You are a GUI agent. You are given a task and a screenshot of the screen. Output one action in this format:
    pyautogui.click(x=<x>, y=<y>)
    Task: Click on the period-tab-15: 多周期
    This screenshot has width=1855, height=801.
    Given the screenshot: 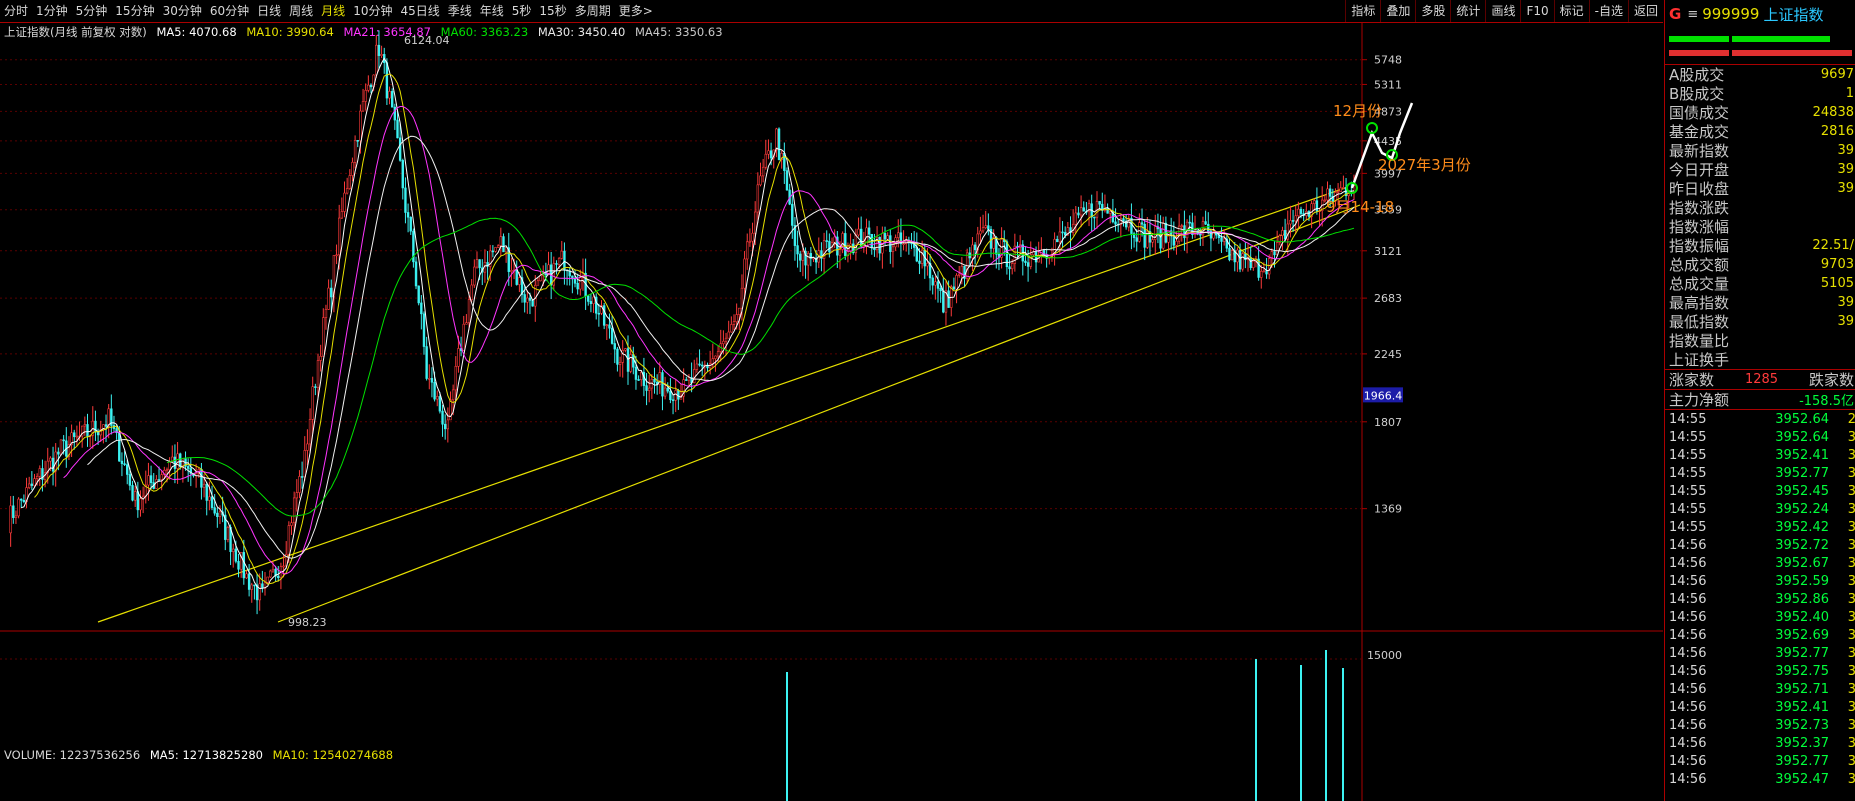 What is the action you would take?
    pyautogui.click(x=593, y=11)
    